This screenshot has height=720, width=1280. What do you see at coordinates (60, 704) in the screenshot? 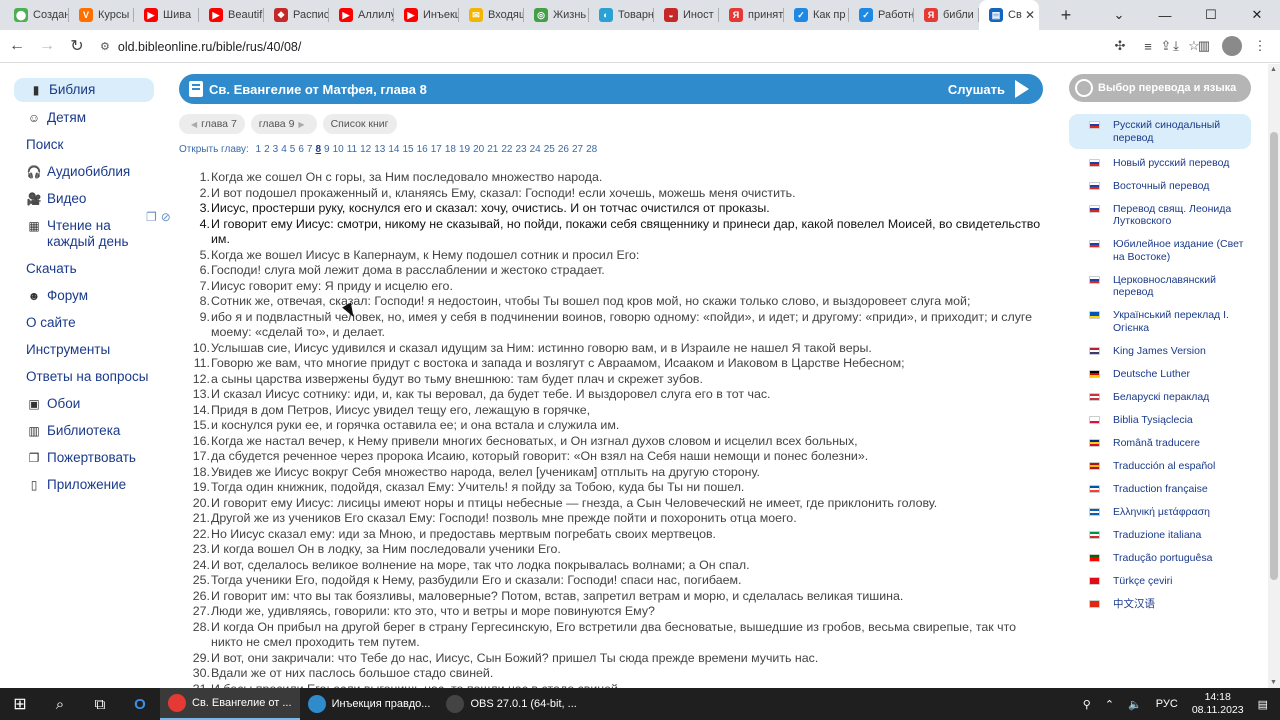
I see `search-icon: ⌕` at bounding box center [60, 704].